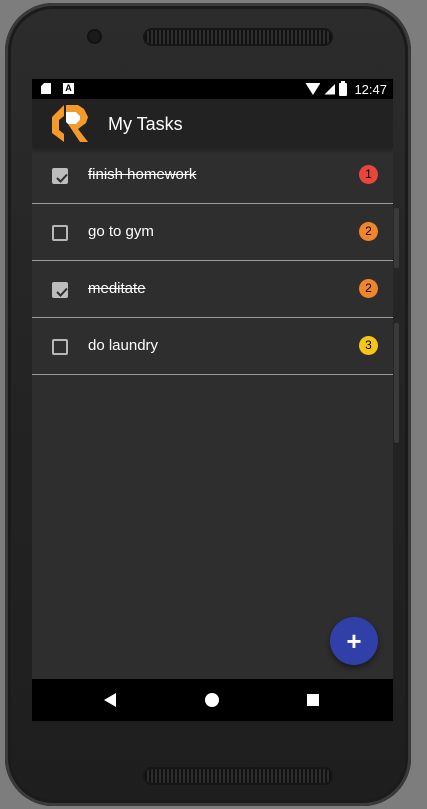  What do you see at coordinates (110, 700) in the screenshot?
I see `back-icon` at bounding box center [110, 700].